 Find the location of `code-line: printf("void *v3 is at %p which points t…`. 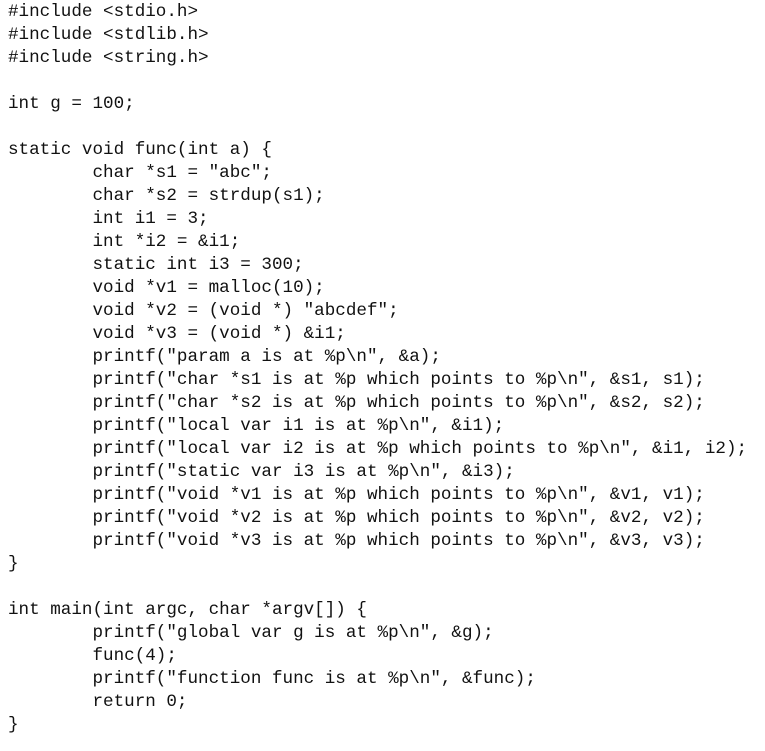

code-line: printf("void *v3 is at %p which points t… is located at coordinates (356, 541).